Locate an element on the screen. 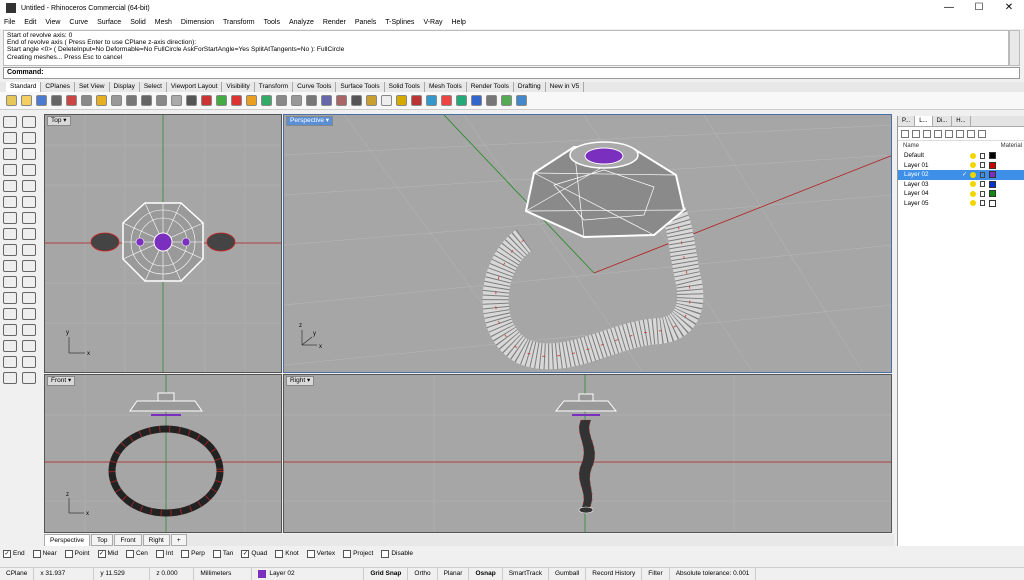 The image size is (1024, 580). status-toggle-grid-snap: Grid Snap is located at coordinates (386, 574).